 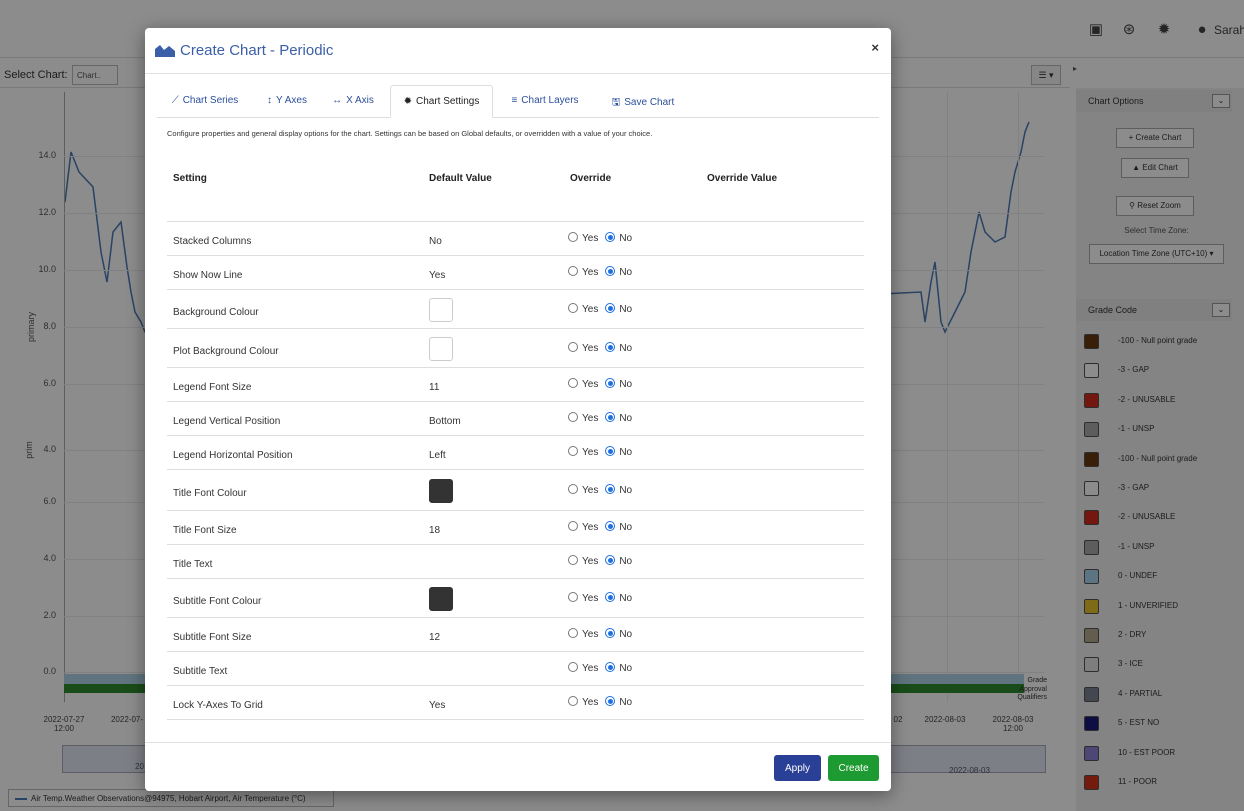 I want to click on tab-chart-layers: ≡ Chart Layers, so click(x=545, y=101).